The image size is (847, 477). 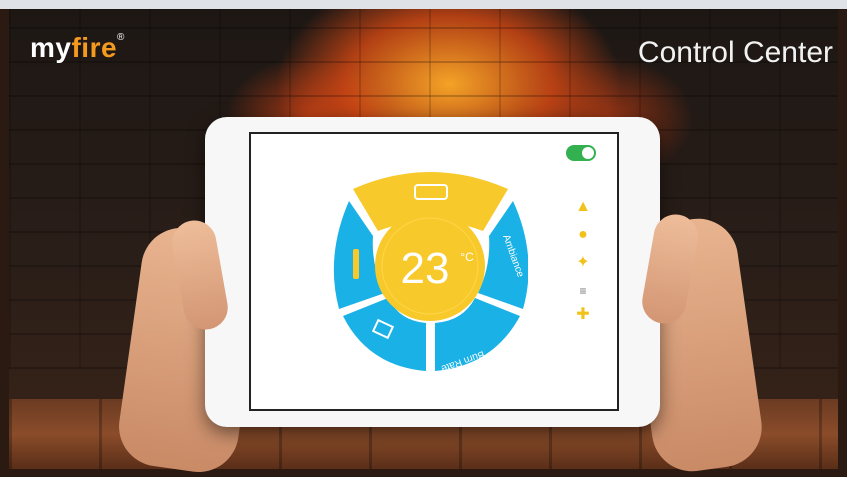 I want to click on power-toggle, so click(x=581, y=153).